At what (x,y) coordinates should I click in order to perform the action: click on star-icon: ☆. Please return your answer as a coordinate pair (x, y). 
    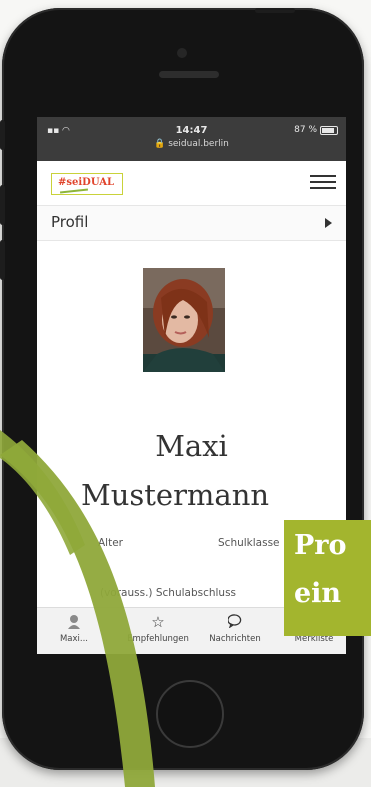
    Looking at the image, I should click on (158, 622).